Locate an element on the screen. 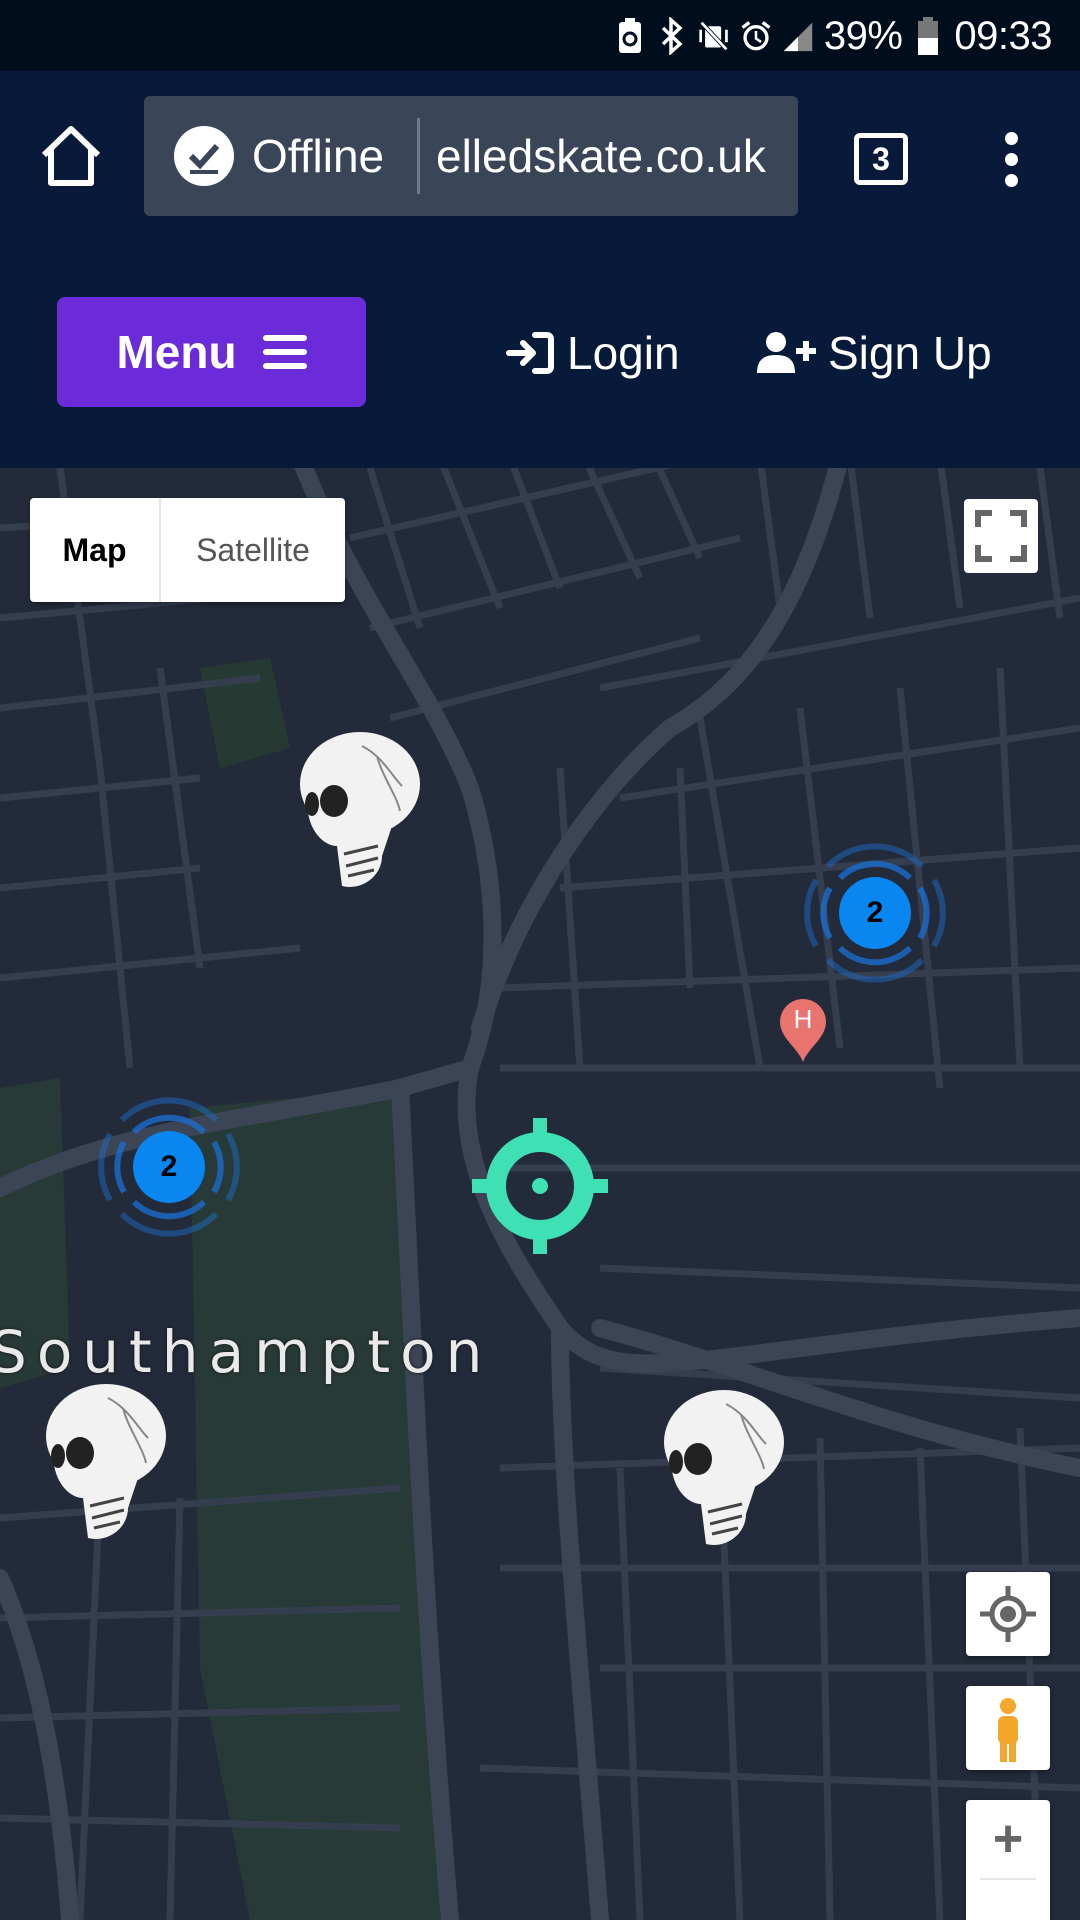 The height and width of the screenshot is (1920, 1080). status-bar: 39% 09:33 is located at coordinates (540, 35).